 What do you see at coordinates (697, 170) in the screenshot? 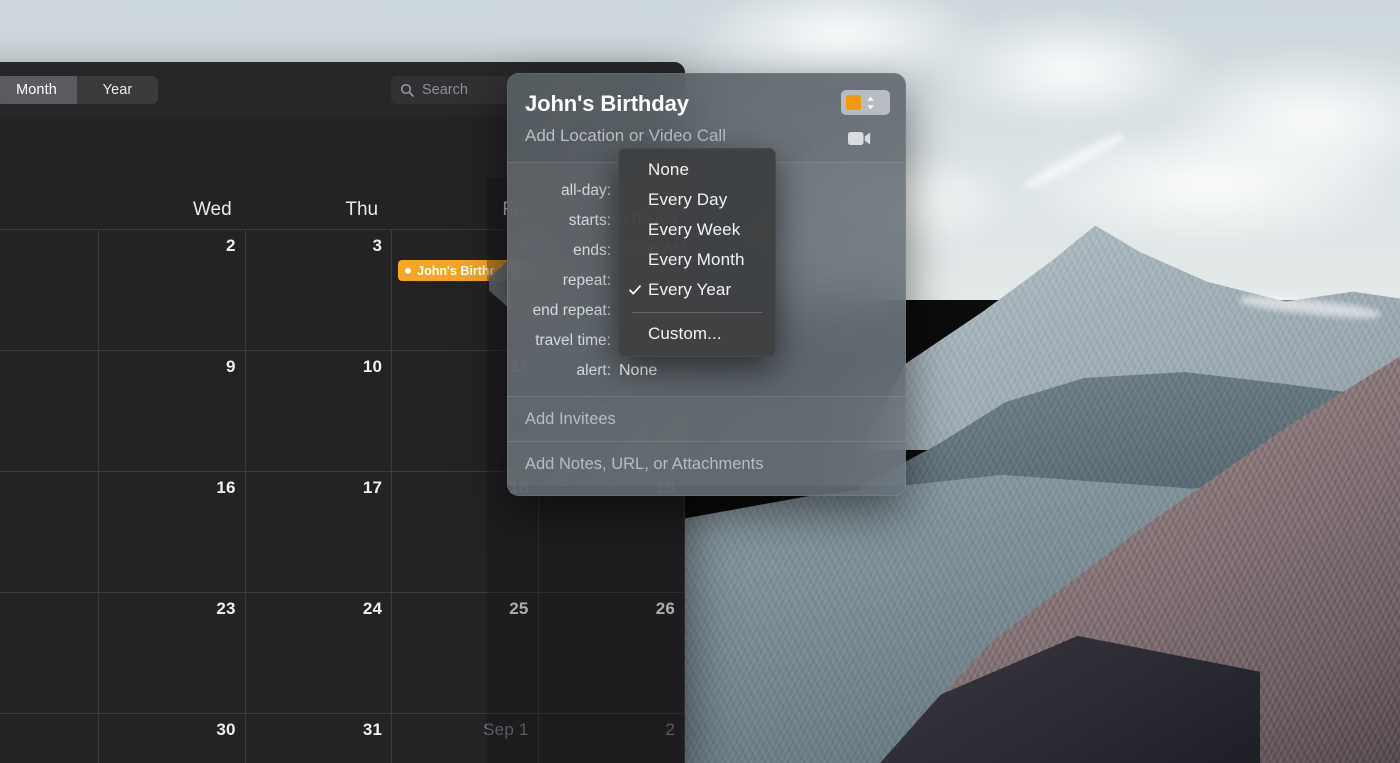
I see `repeat-menu-item: None` at bounding box center [697, 170].